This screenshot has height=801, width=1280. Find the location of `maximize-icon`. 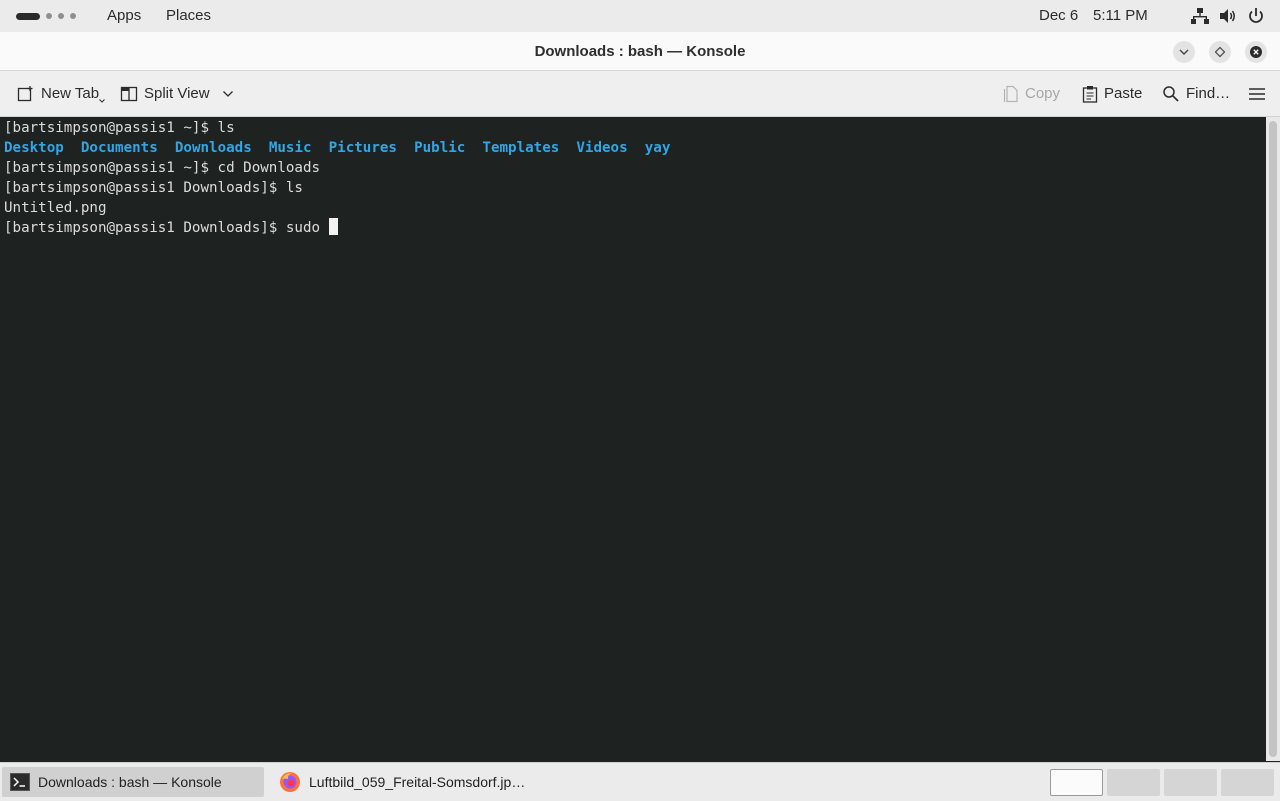

maximize-icon is located at coordinates (1220, 52).